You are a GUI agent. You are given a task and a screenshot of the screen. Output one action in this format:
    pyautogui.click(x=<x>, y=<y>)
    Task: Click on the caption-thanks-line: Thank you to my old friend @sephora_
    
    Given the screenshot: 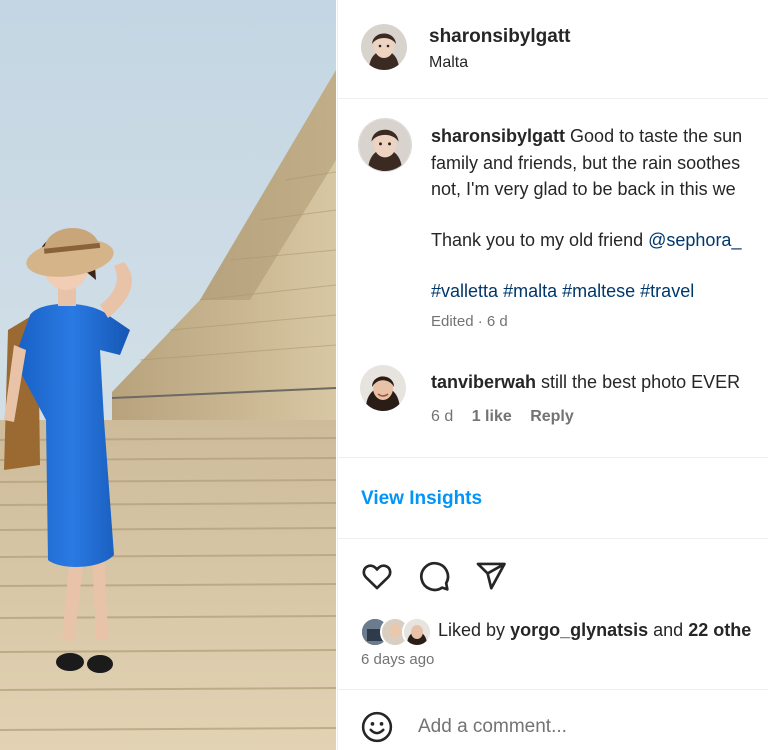 What is the action you would take?
    pyautogui.click(x=586, y=240)
    